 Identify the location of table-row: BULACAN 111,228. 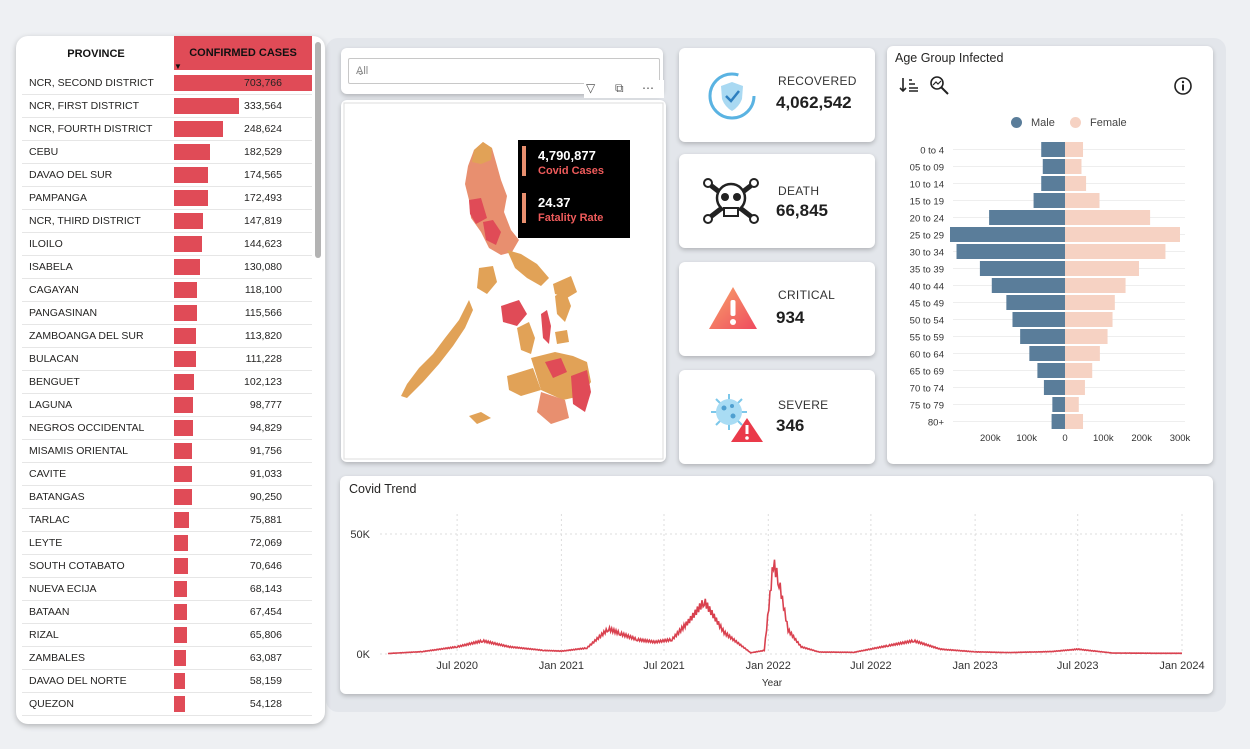
(167, 359).